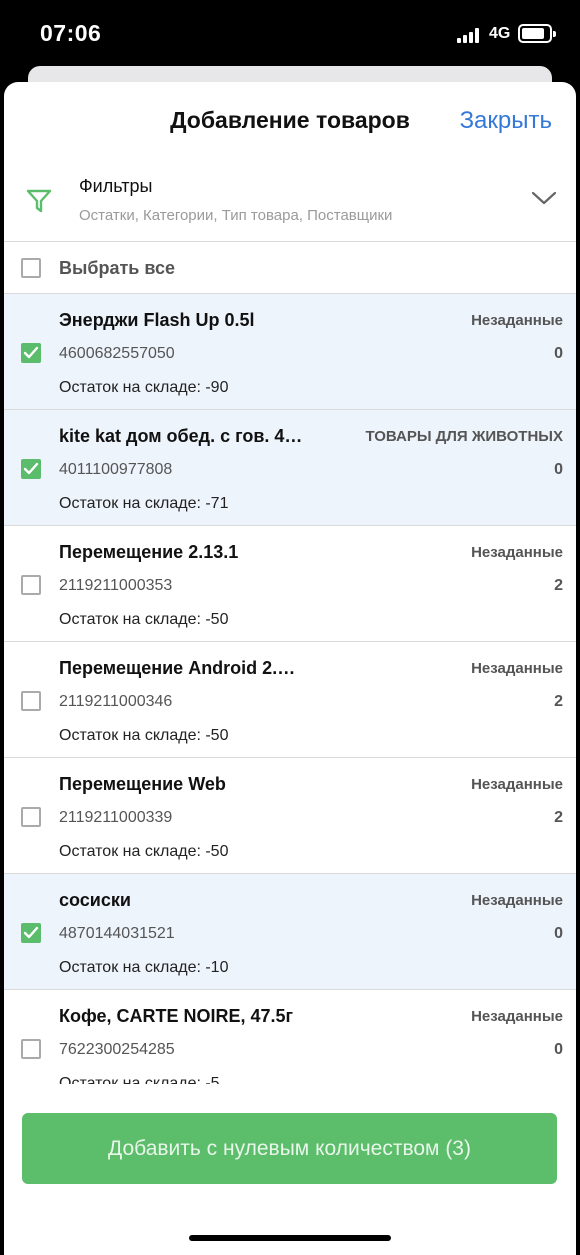 The image size is (580, 1255). Describe the element at coordinates (290, 268) in the screenshot. I see `select-all-row: Выбрать все` at that location.